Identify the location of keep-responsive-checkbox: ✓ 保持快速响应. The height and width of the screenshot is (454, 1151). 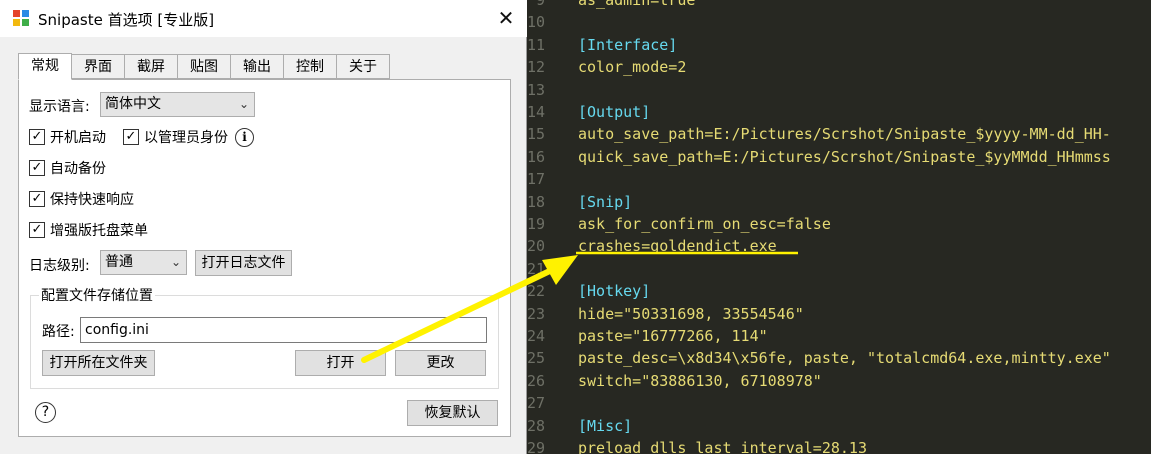
(81, 199).